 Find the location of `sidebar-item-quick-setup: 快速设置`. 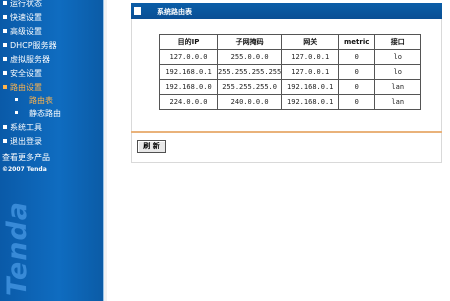

sidebar-item-quick-setup: 快速设置 is located at coordinates (22, 18).